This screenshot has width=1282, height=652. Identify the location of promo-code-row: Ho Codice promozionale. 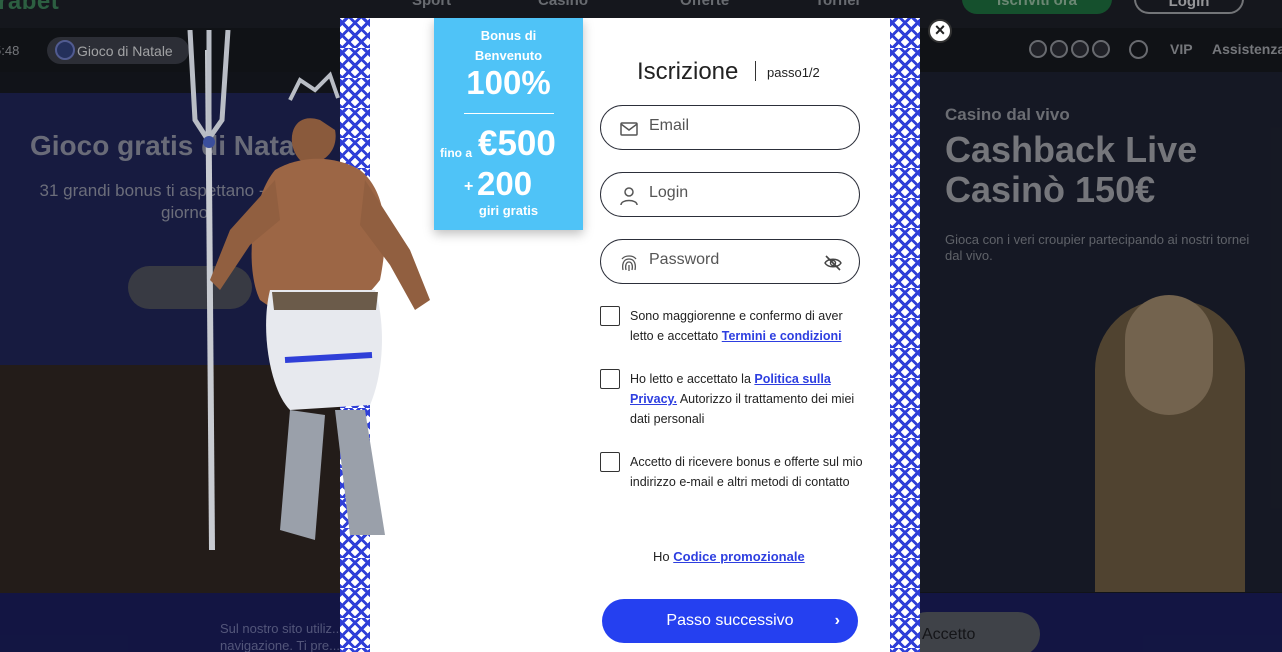
(729, 556).